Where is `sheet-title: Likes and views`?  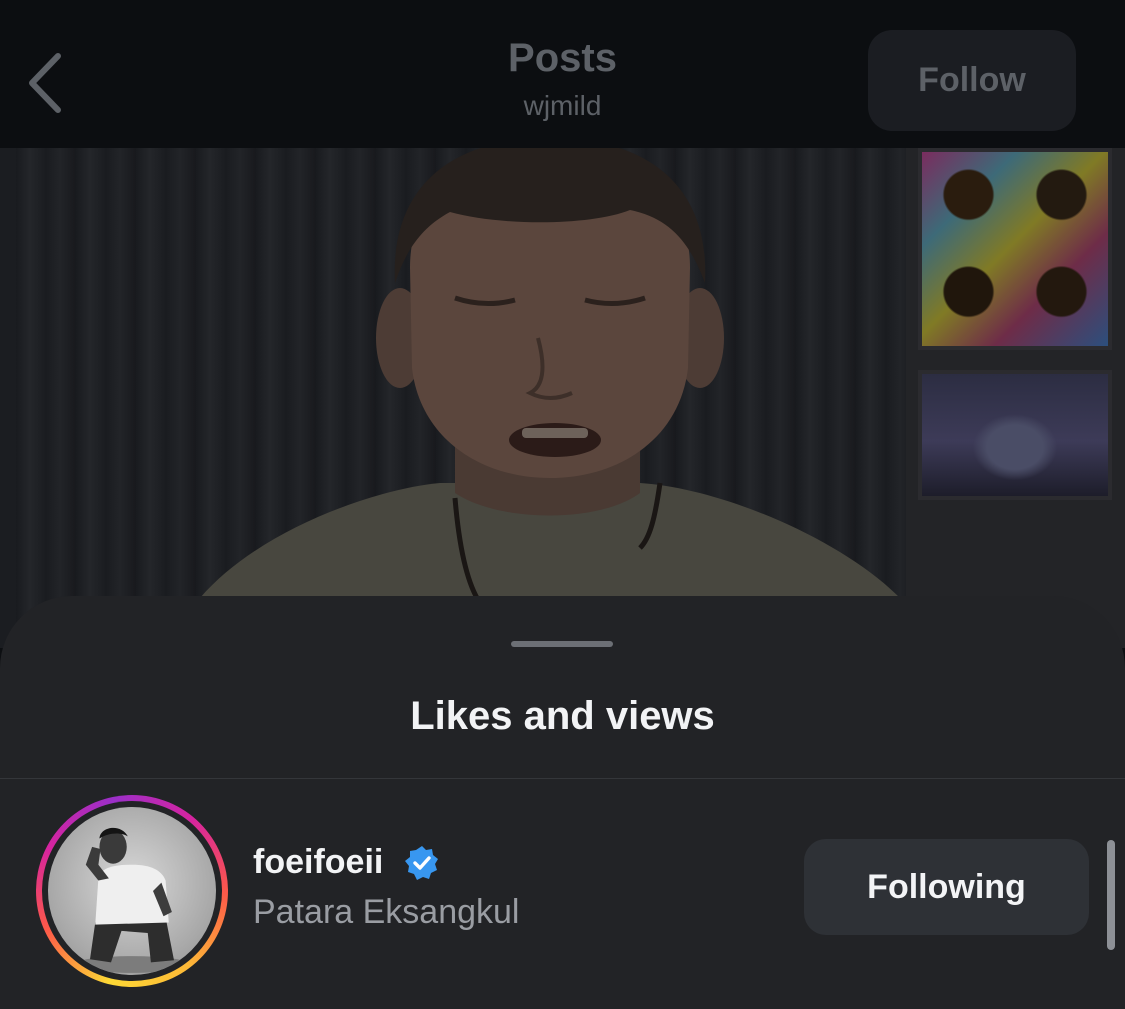
sheet-title: Likes and views is located at coordinates (562, 716).